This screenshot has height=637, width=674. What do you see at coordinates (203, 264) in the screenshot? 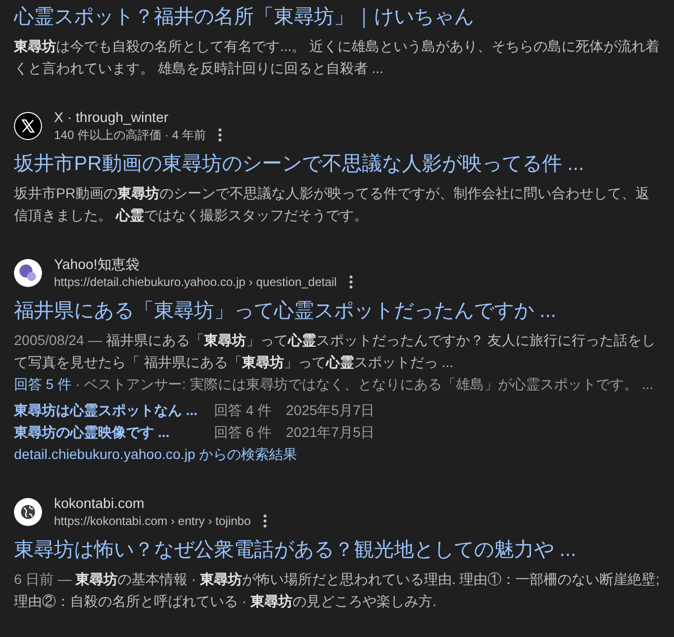
I see `site-name: Yahoo!知恵袋` at bounding box center [203, 264].